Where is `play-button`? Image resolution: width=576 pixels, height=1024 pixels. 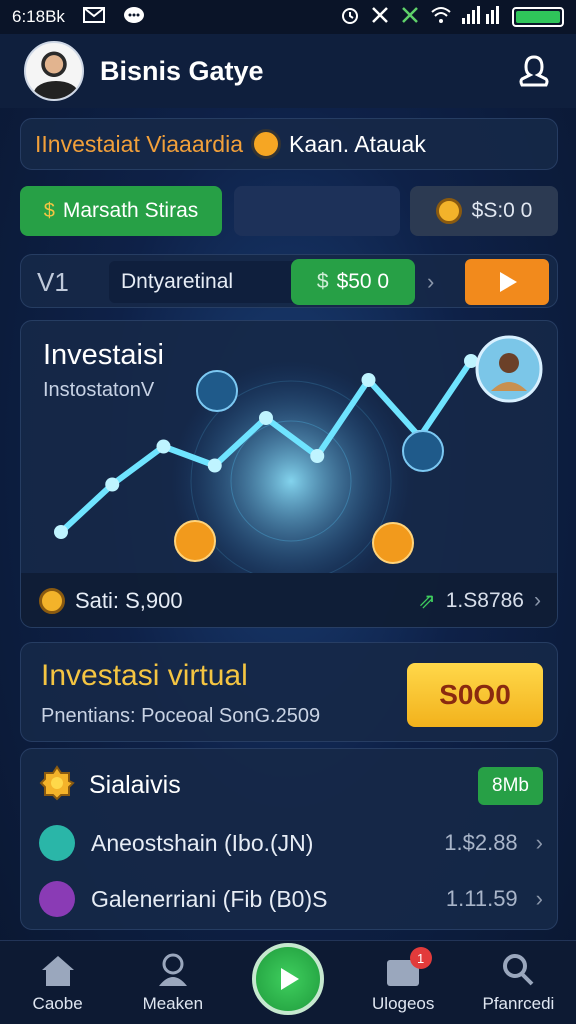 play-button is located at coordinates (507, 282).